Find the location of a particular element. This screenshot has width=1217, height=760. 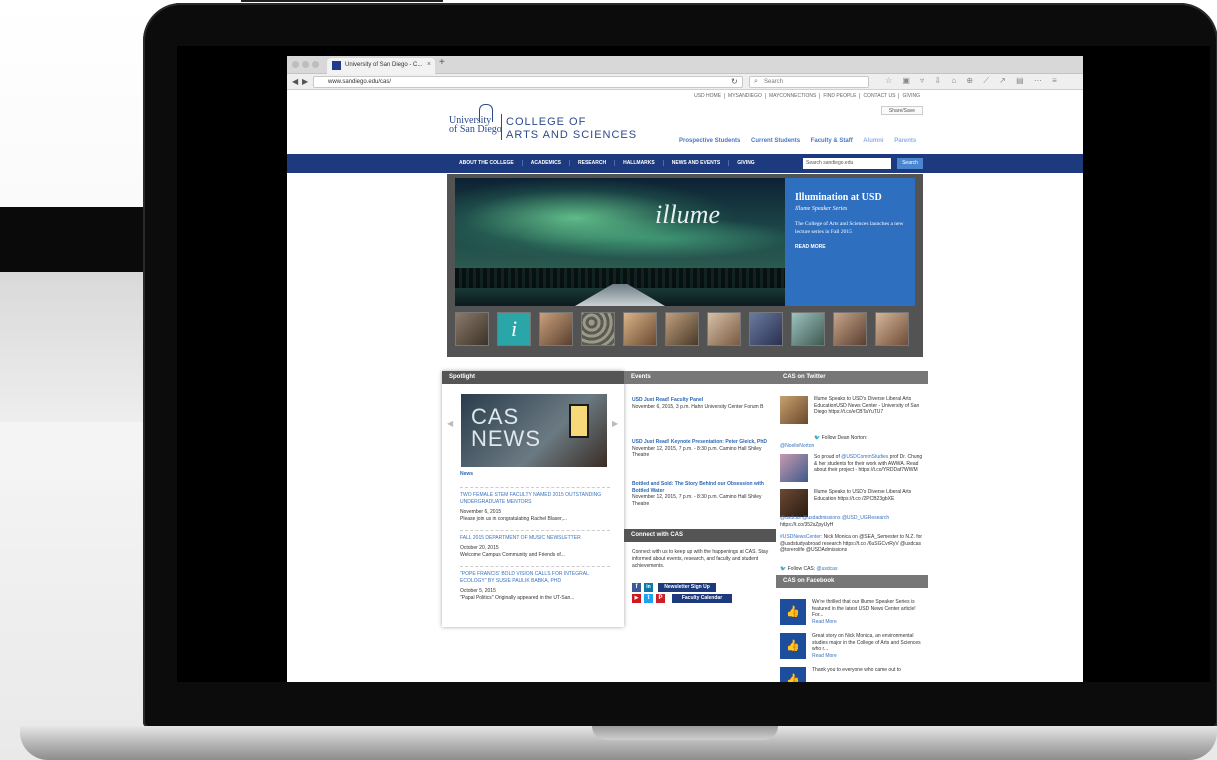

news-section-title: News is located at coordinates (535, 474).